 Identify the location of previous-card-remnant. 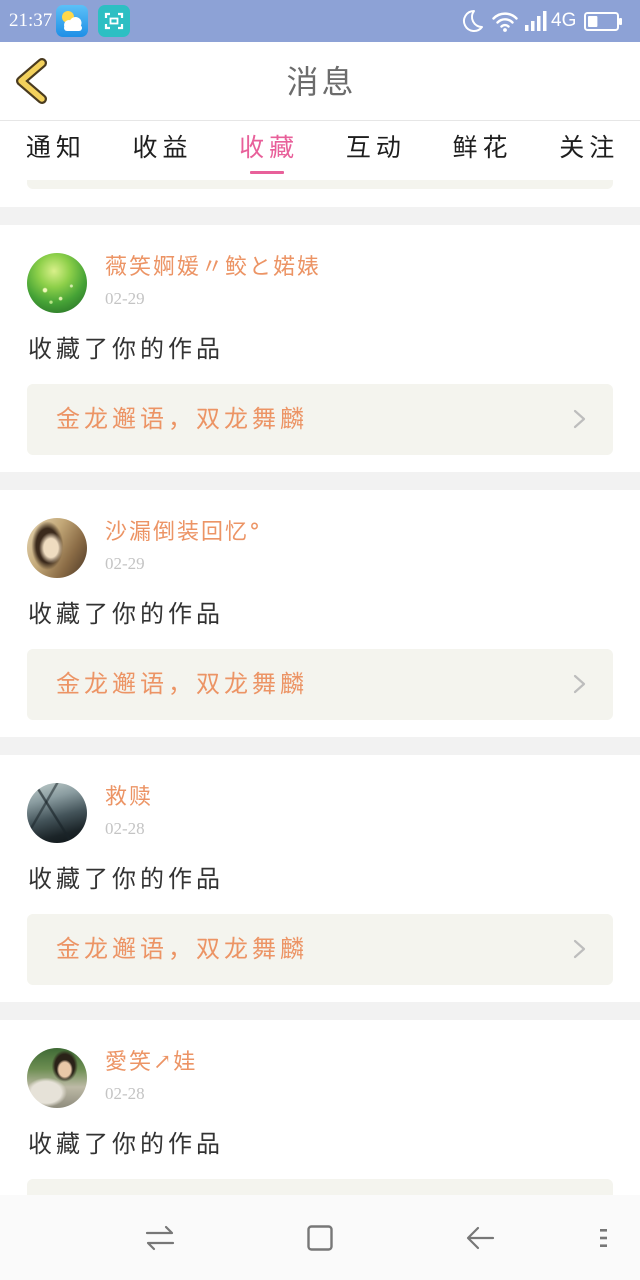
(320, 193).